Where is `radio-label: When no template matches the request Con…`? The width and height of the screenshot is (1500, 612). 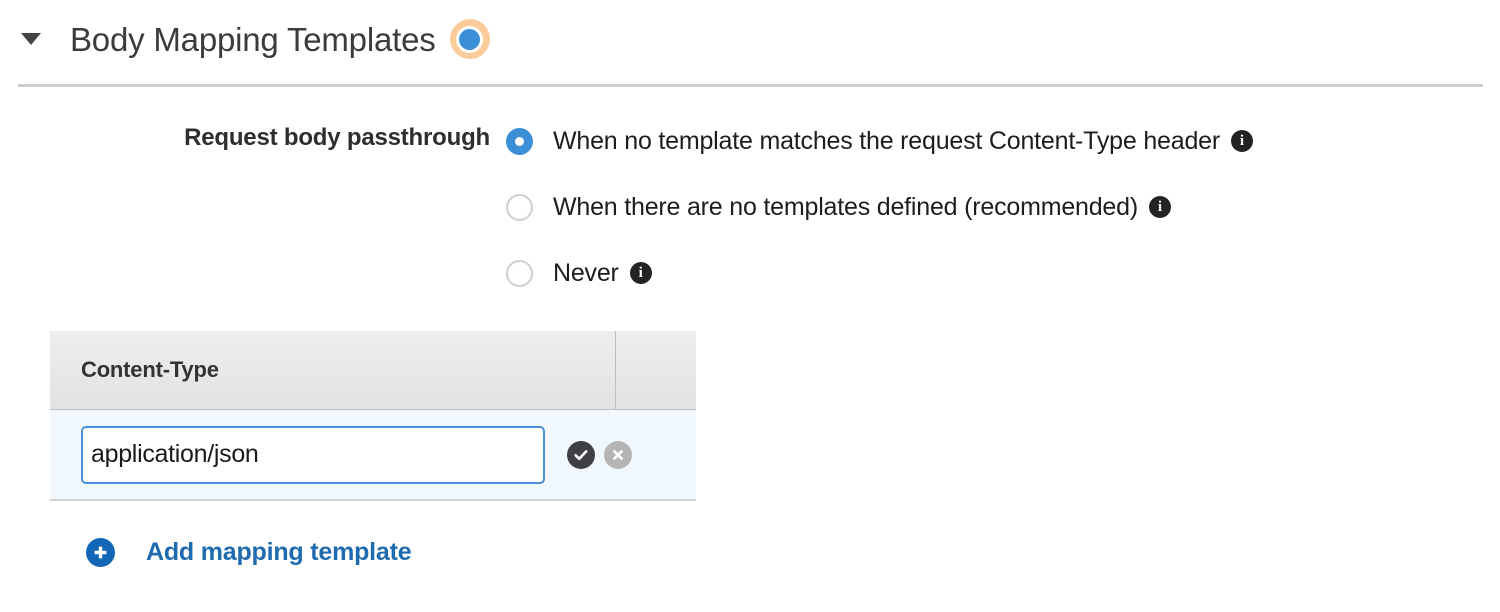 radio-label: When no template matches the request Con… is located at coordinates (886, 140).